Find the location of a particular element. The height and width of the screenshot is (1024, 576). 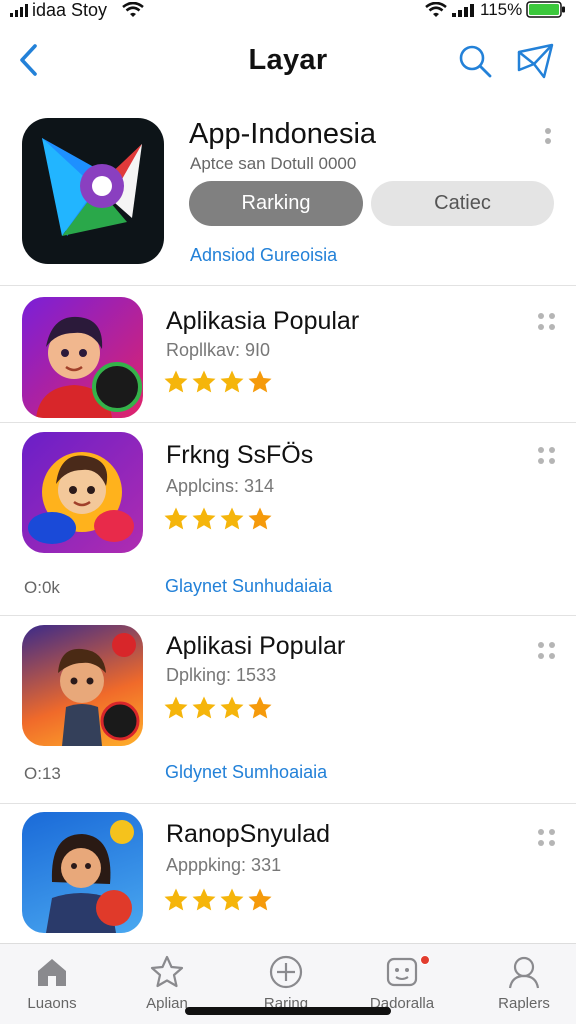

battery-percentage: 115% is located at coordinates (501, 9).